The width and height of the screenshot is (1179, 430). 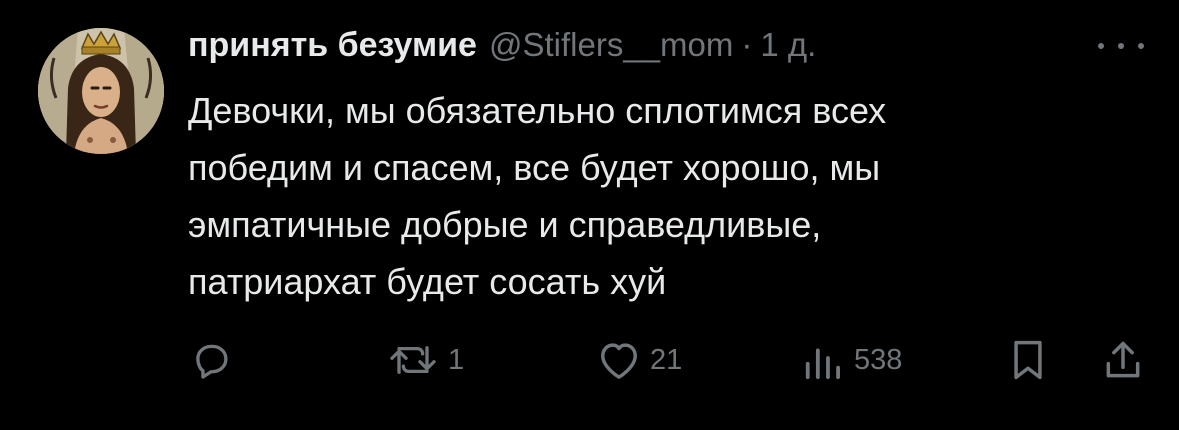 I want to click on retweet-button: 1, so click(x=425, y=360).